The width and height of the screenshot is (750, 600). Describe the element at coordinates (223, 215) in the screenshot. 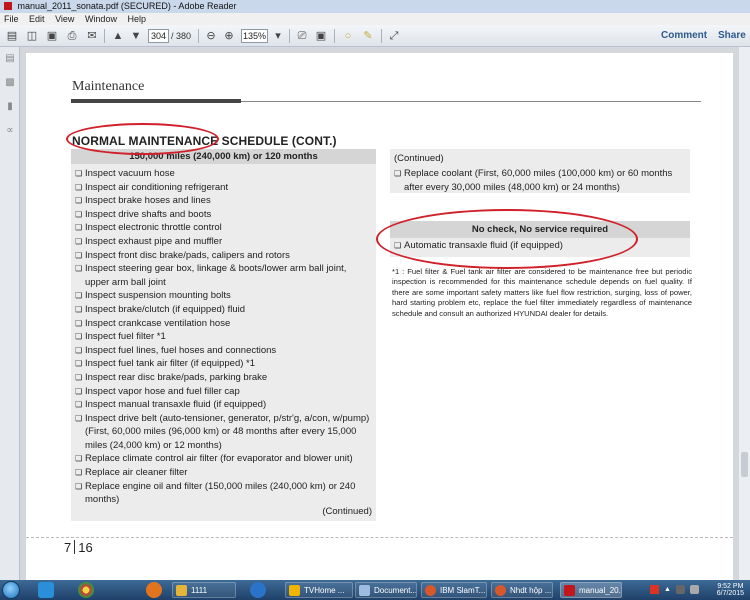

I see `list-item: Inspect drive shafts and boots` at that location.